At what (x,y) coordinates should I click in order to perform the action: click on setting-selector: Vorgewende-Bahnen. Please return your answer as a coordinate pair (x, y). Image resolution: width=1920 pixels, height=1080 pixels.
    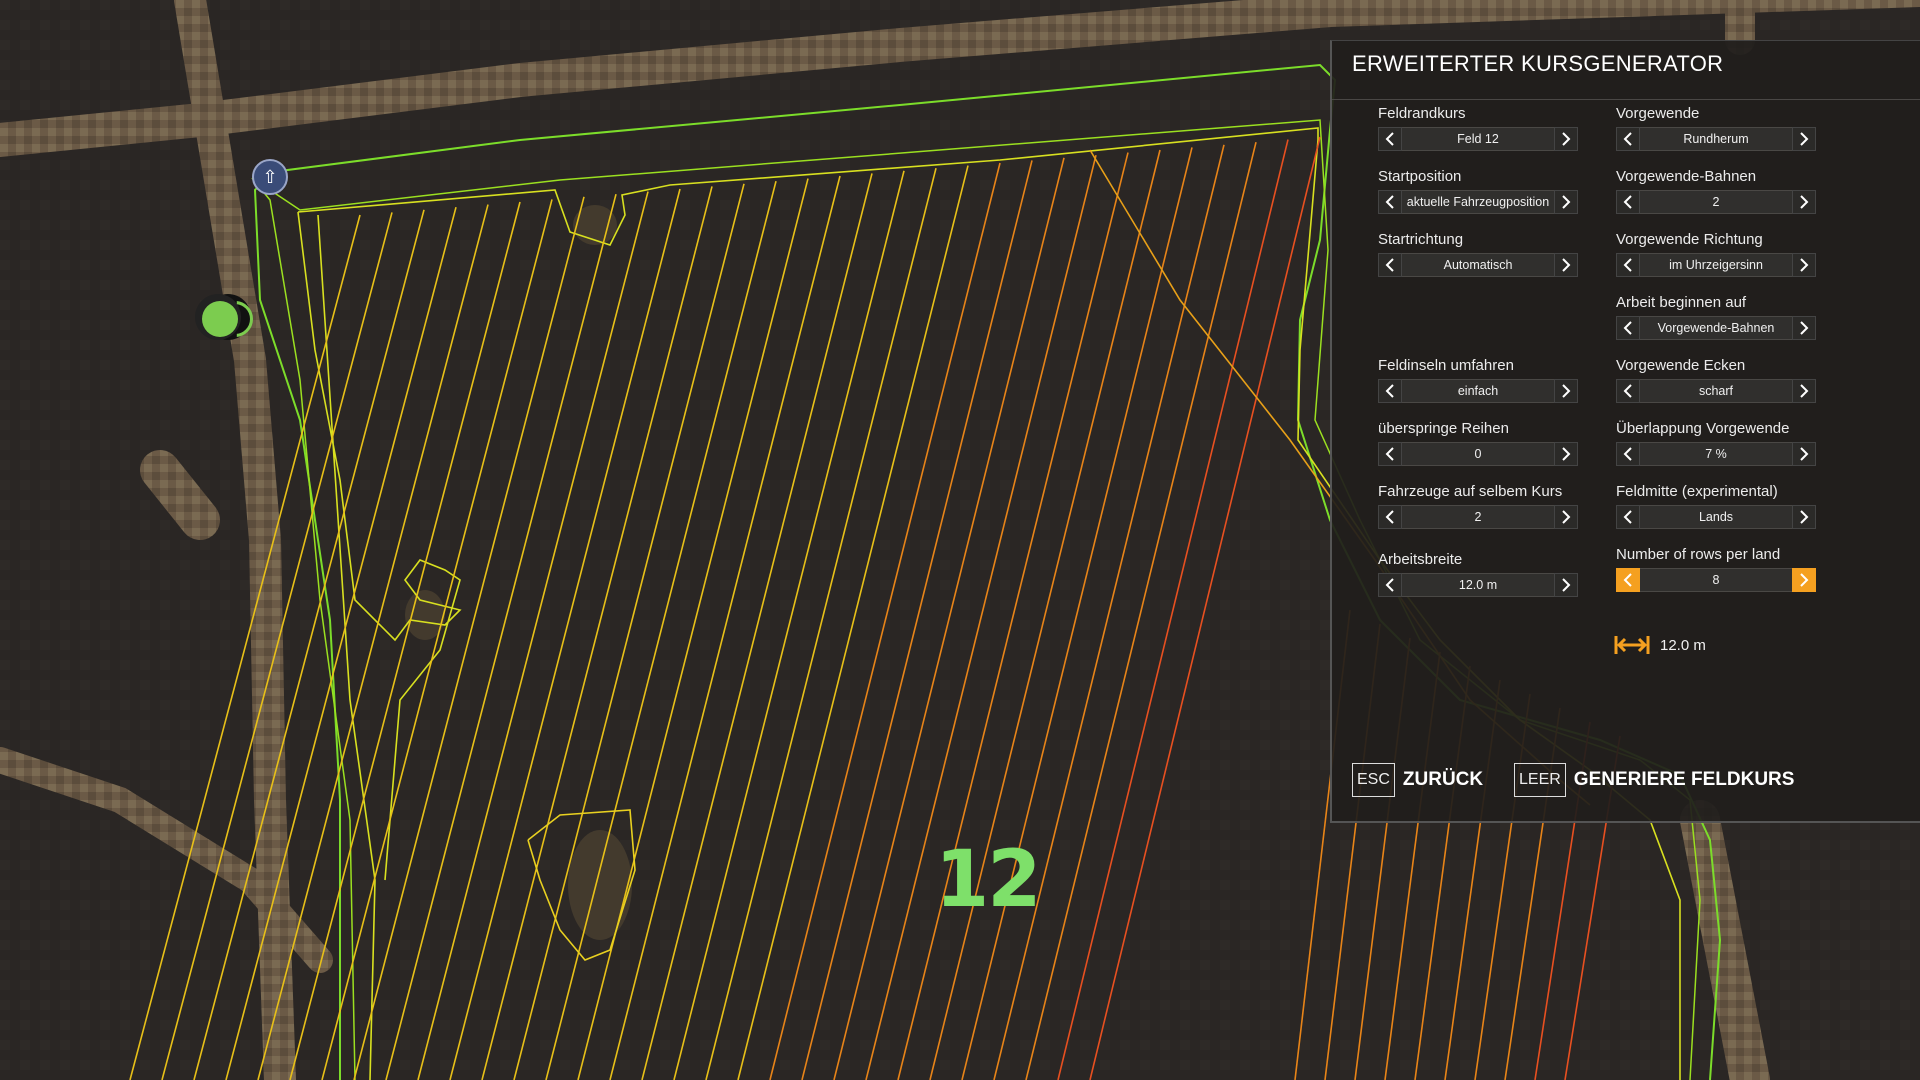
    Looking at the image, I should click on (1716, 328).